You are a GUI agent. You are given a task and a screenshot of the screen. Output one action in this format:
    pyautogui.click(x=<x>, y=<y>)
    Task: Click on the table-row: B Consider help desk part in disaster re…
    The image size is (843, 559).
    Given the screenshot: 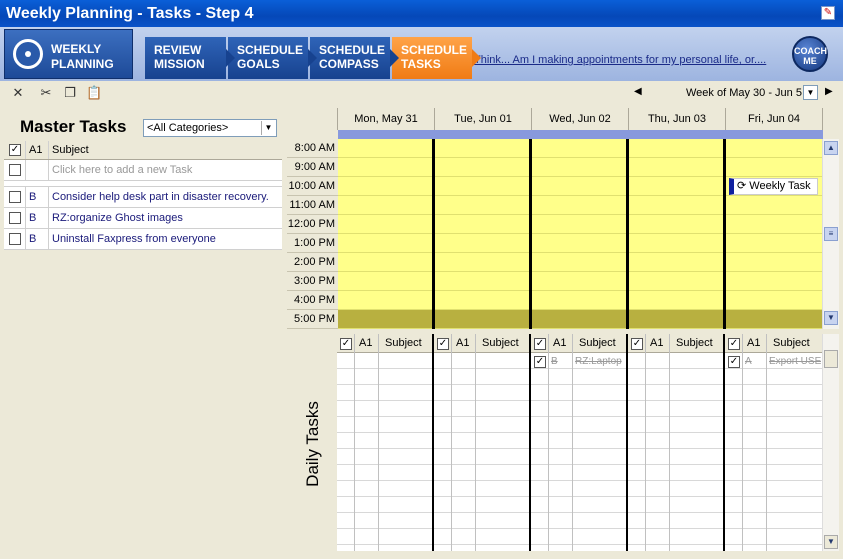 What is the action you would take?
    pyautogui.click(x=143, y=197)
    